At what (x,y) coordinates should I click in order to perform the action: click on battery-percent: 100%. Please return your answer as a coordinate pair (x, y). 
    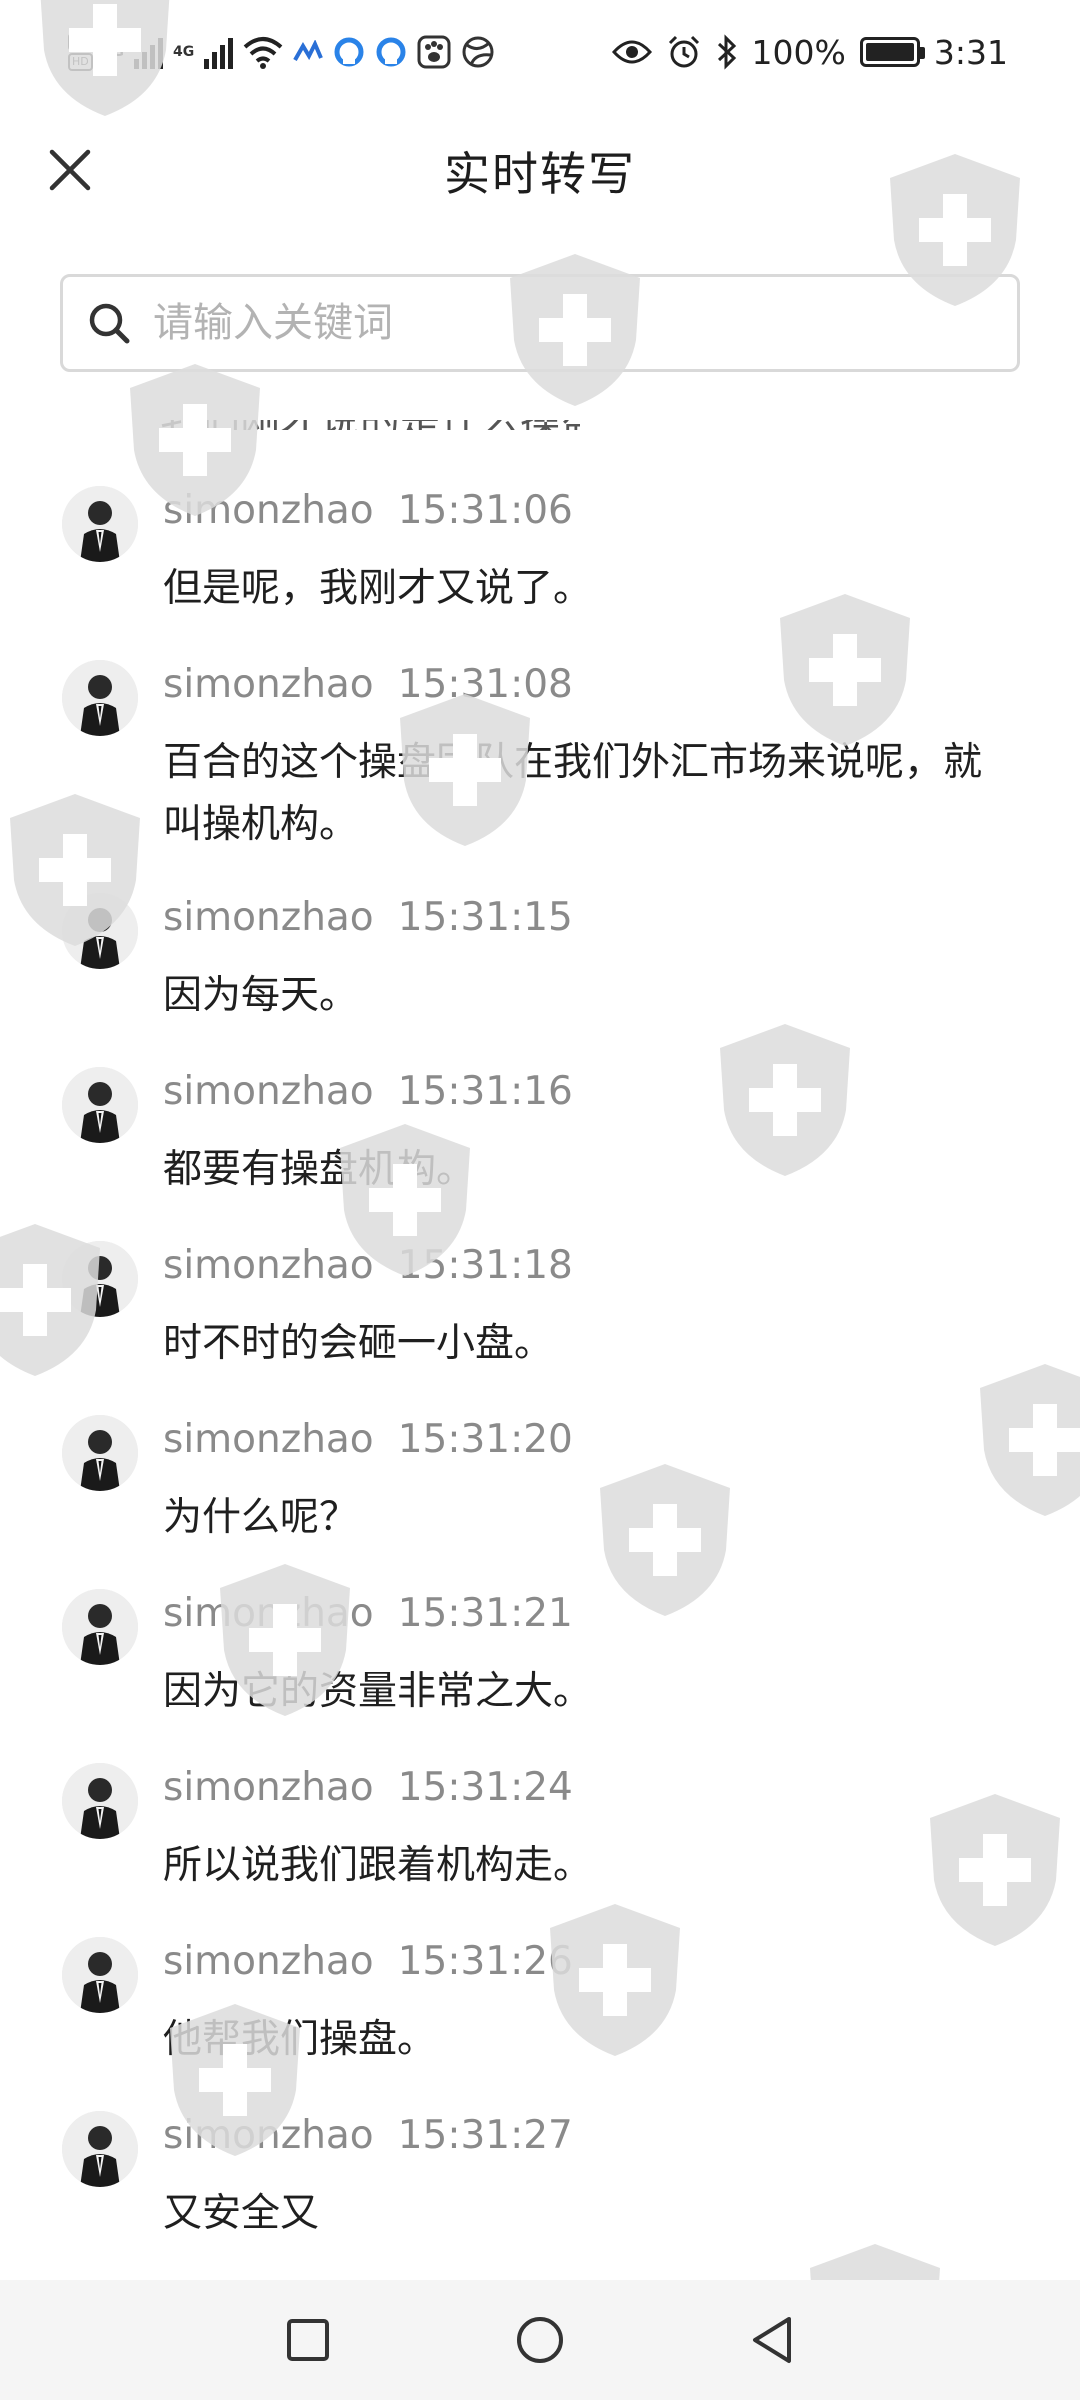
    Looking at the image, I should click on (798, 52).